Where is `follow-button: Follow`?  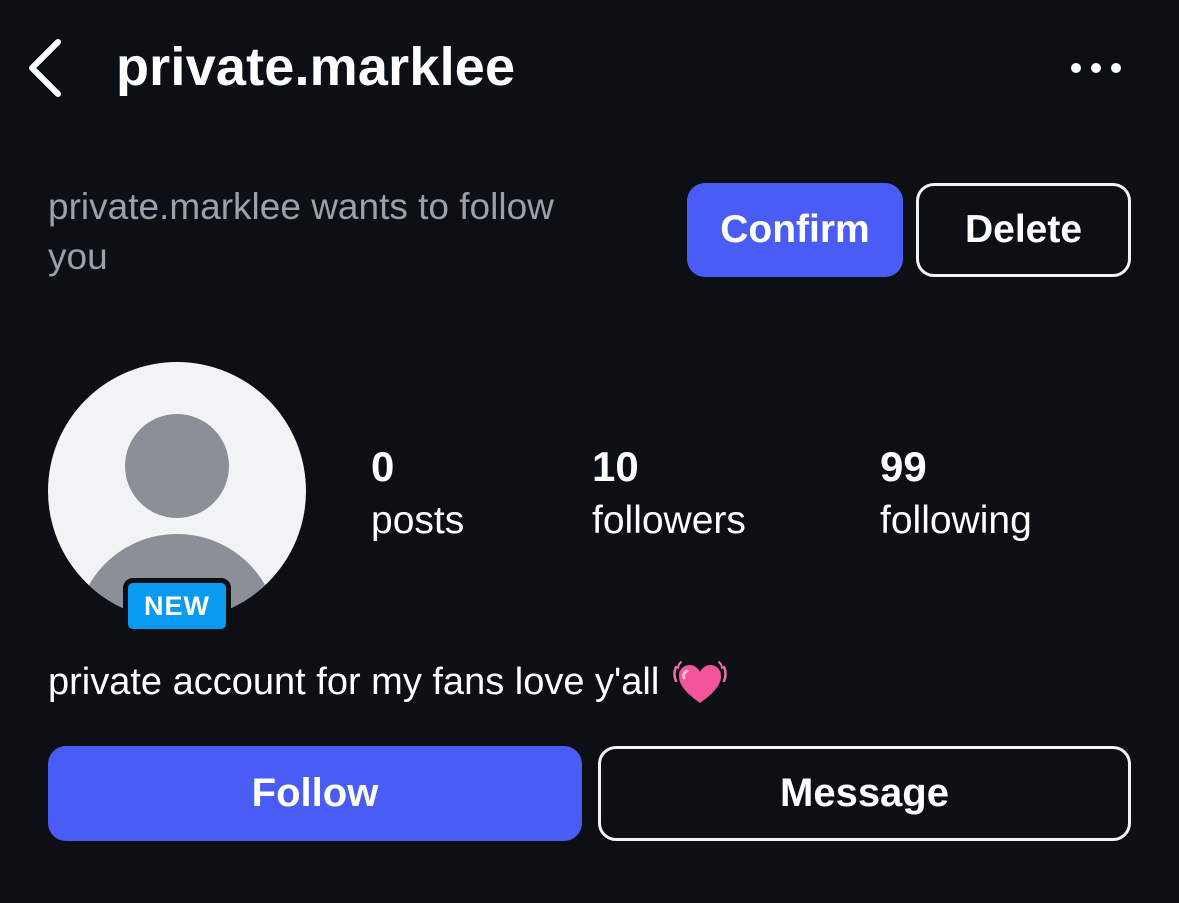 follow-button: Follow is located at coordinates (315, 793).